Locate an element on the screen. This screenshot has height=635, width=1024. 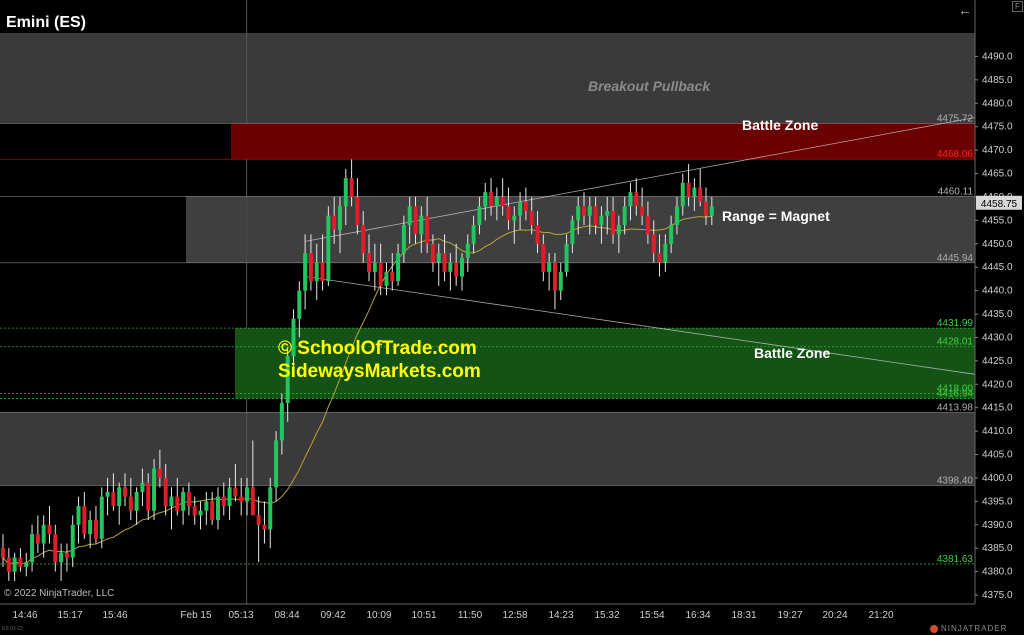
x-tick-label: 09:42 is located at coordinates (332, 615).